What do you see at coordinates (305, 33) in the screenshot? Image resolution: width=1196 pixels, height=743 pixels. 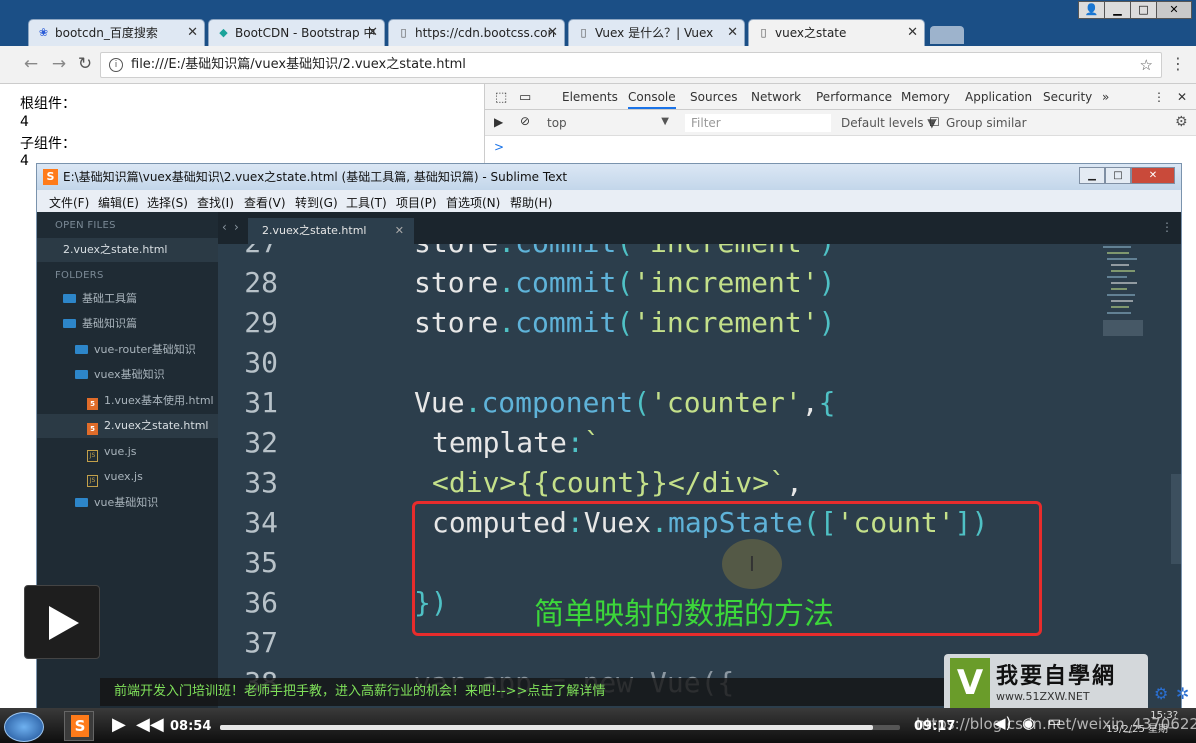 I see `tab-label: BootCDN - Bootstrap 中` at bounding box center [305, 33].